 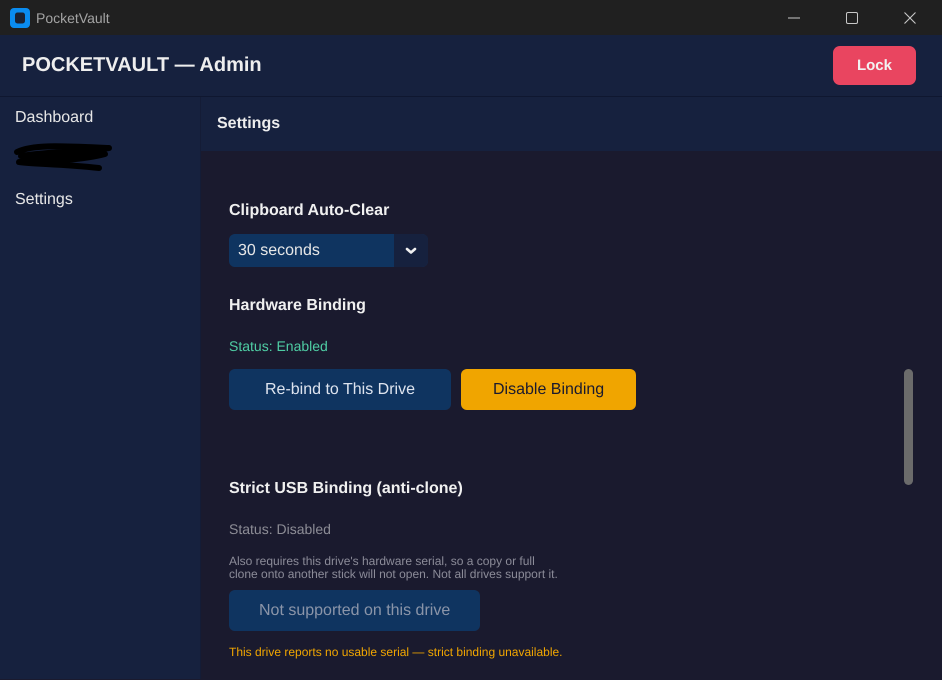 What do you see at coordinates (794, 17) in the screenshot?
I see `minimize-icon` at bounding box center [794, 17].